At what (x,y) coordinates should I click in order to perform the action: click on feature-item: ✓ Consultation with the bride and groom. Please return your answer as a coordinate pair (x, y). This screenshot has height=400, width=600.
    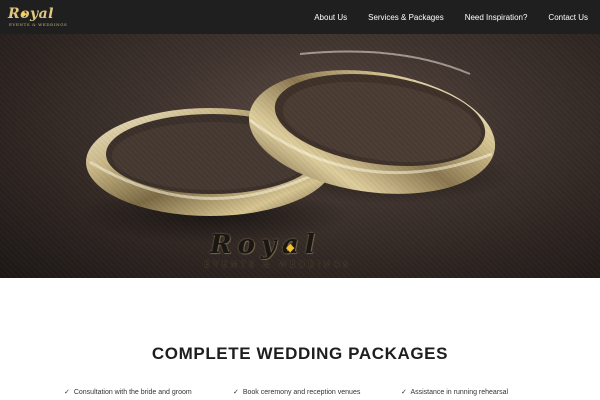
    Looking at the image, I should click on (128, 392).